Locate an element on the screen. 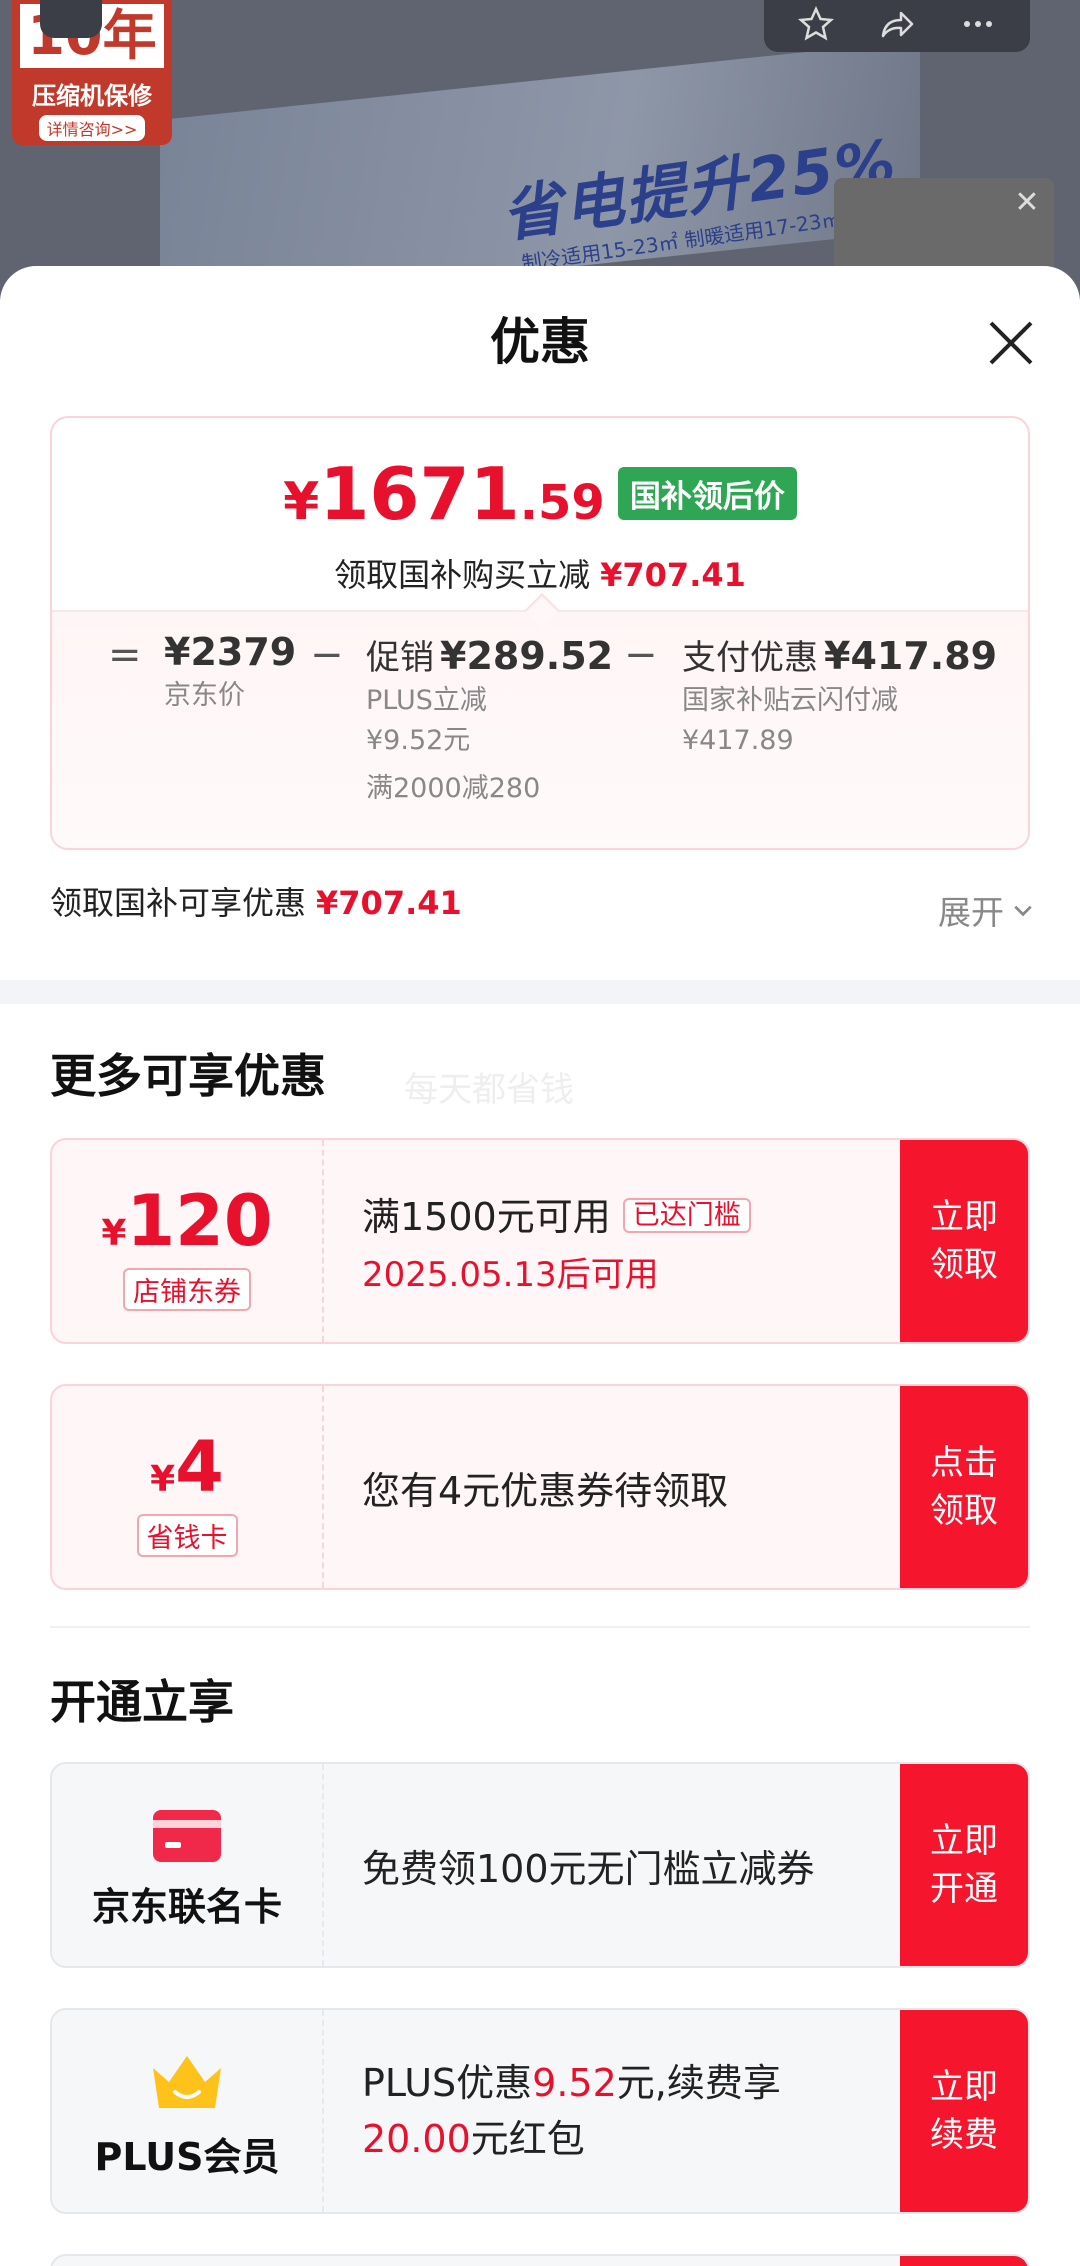 The height and width of the screenshot is (2266, 1080). total-discount-line: 领取国补可享优惠 ¥707.41 is located at coordinates (256, 901).